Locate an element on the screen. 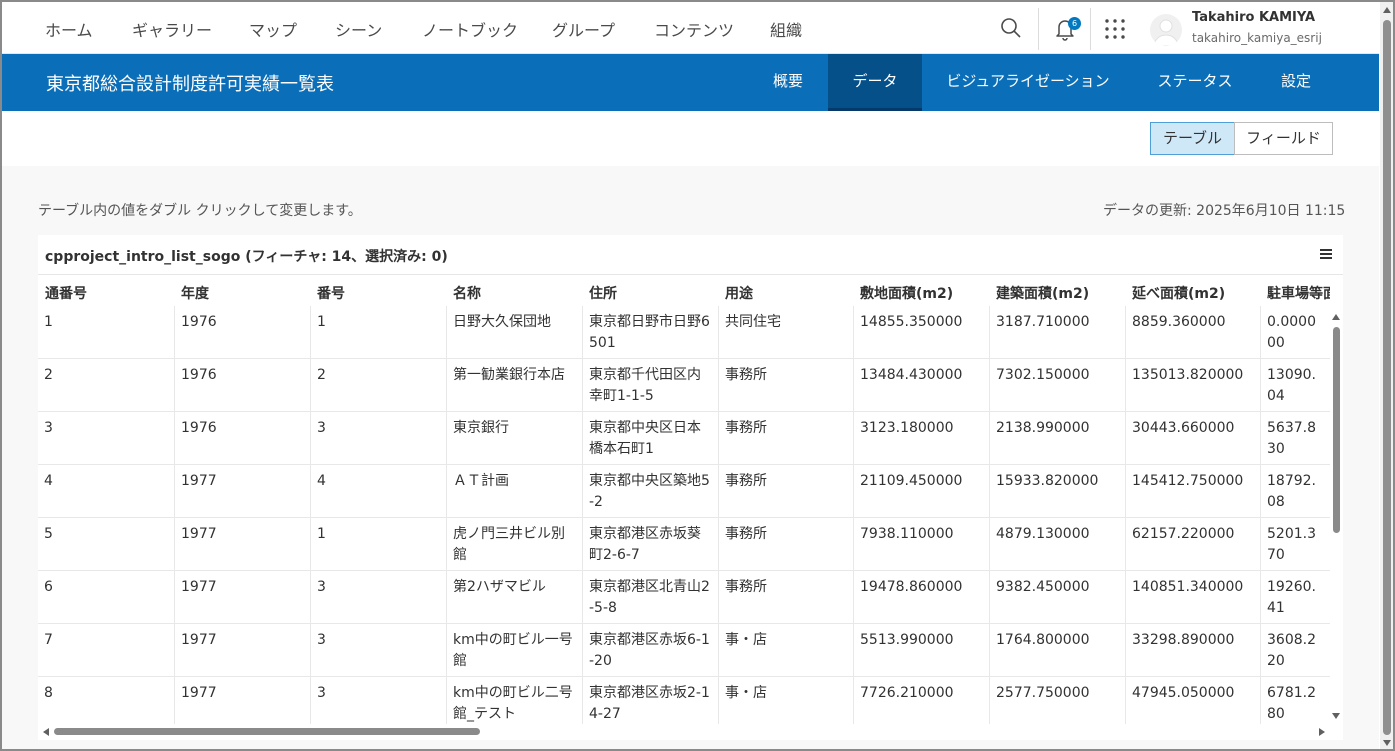 The height and width of the screenshot is (751, 1395). table-cell: km中の町ビル一号館 is located at coordinates (514, 650).